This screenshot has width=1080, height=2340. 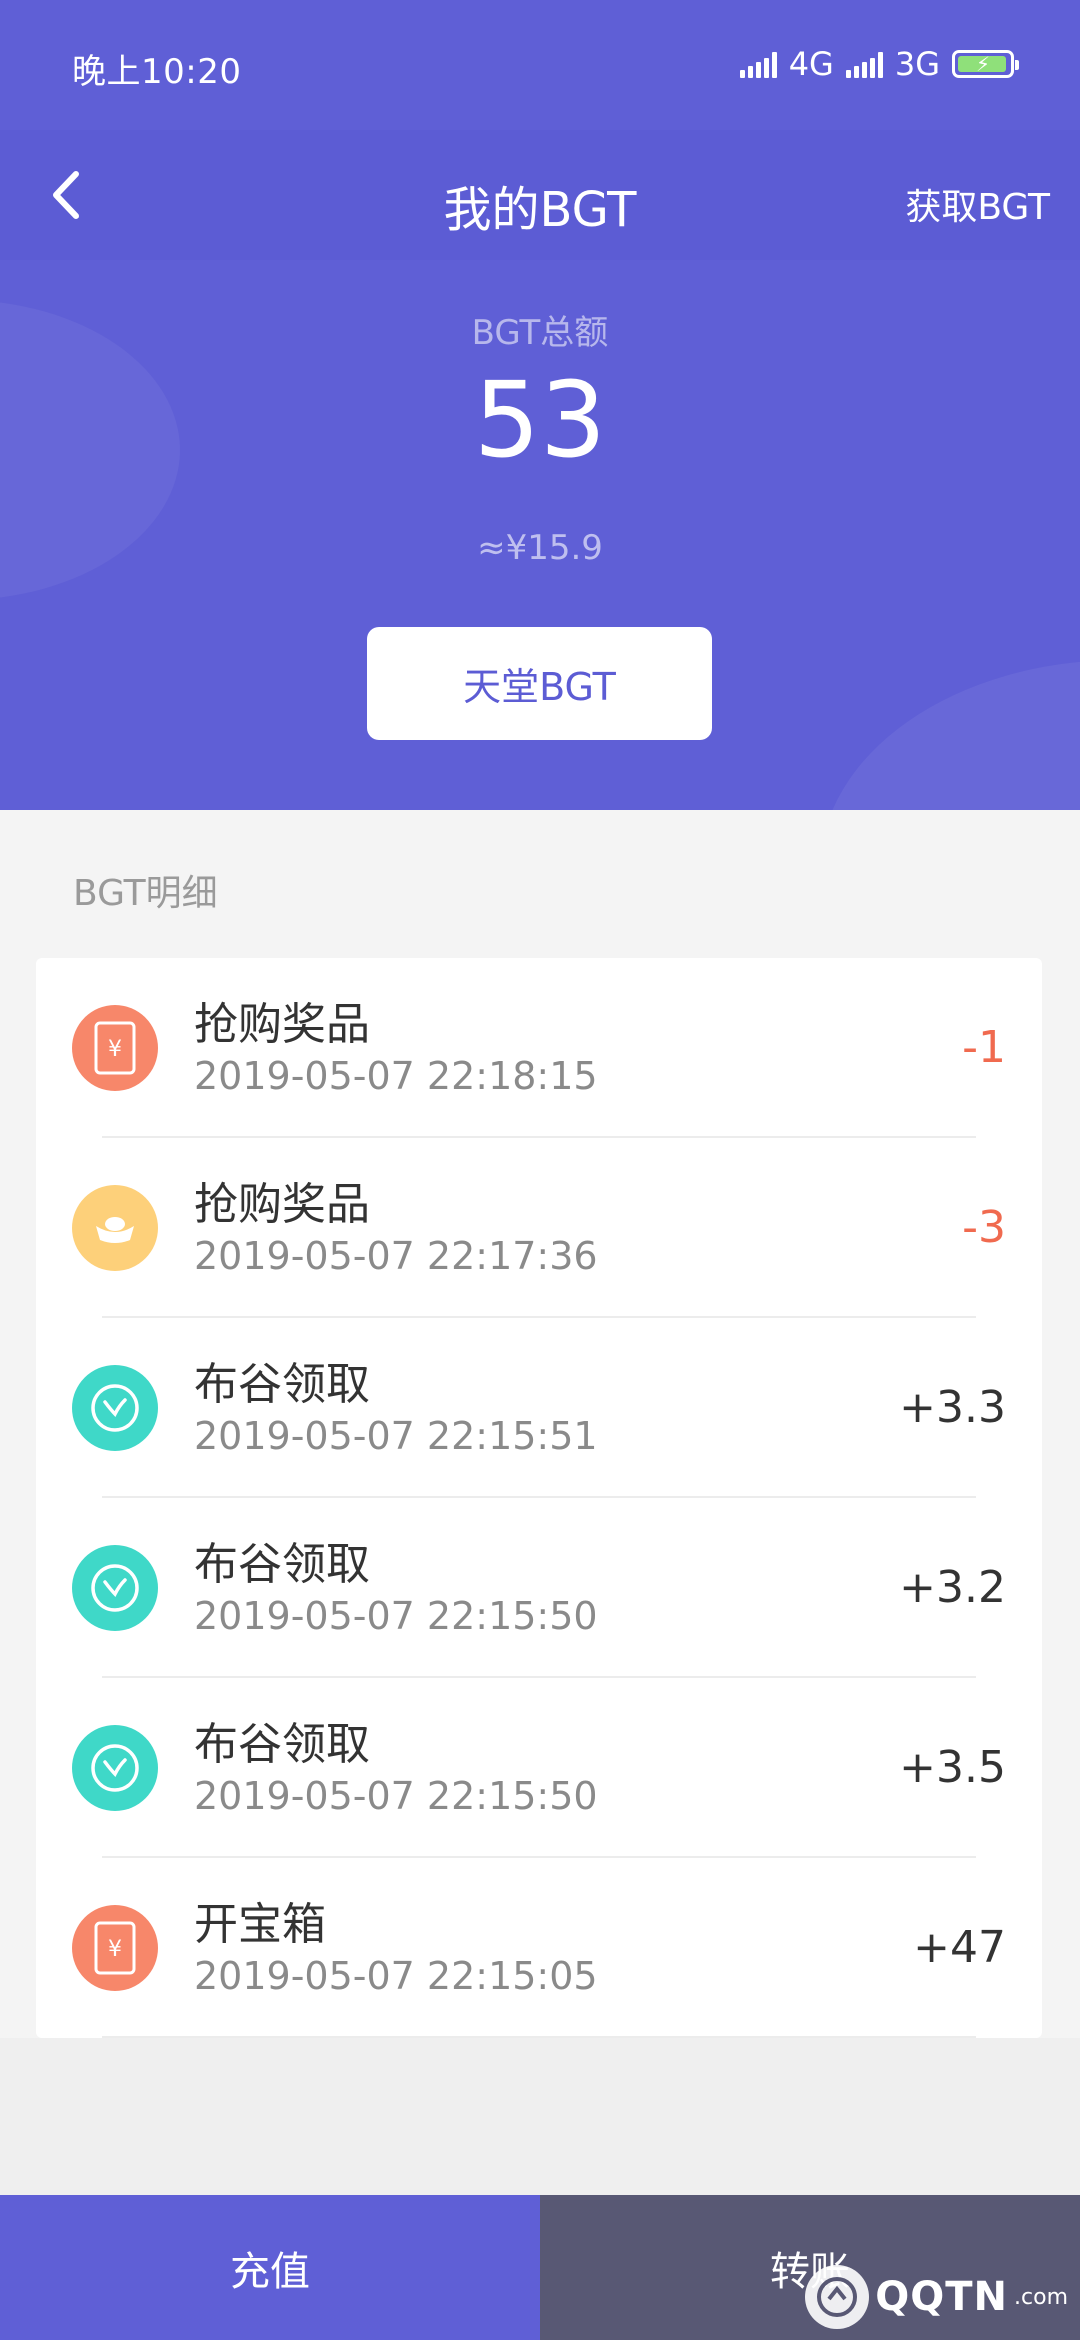 What do you see at coordinates (984, 1227) in the screenshot?
I see `transaction-amount: -3` at bounding box center [984, 1227].